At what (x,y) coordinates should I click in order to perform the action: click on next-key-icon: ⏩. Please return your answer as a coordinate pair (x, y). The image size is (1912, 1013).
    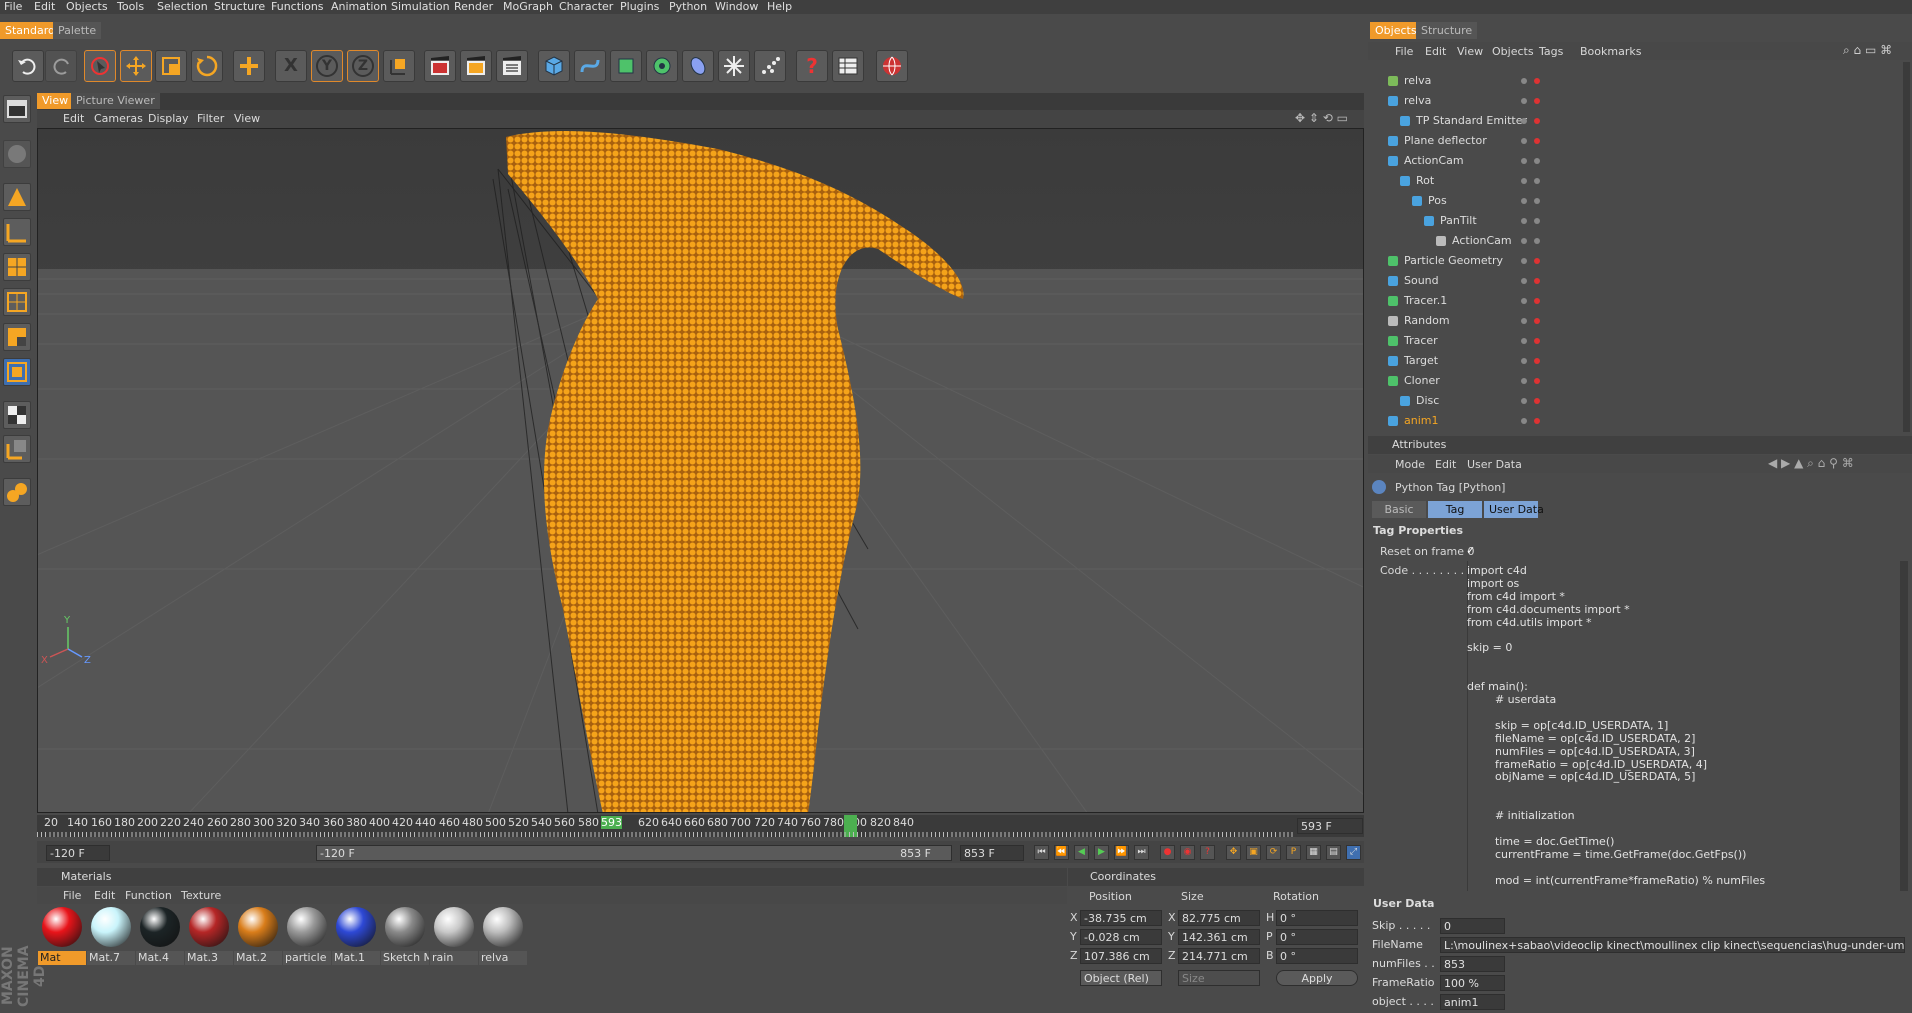
    Looking at the image, I should click on (1121, 852).